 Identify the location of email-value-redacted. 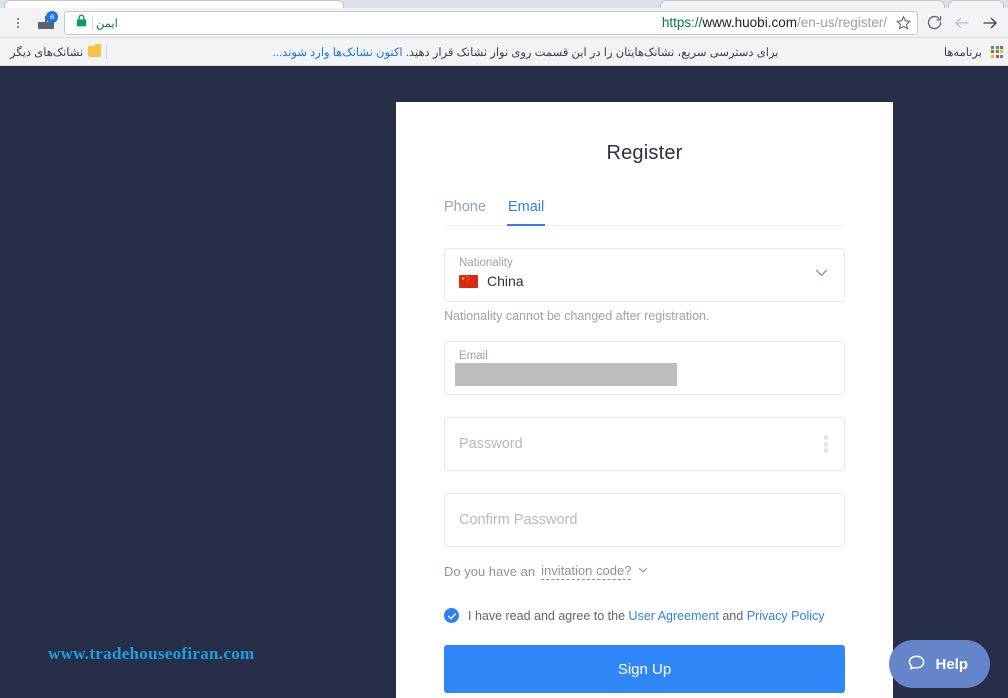
(566, 374).